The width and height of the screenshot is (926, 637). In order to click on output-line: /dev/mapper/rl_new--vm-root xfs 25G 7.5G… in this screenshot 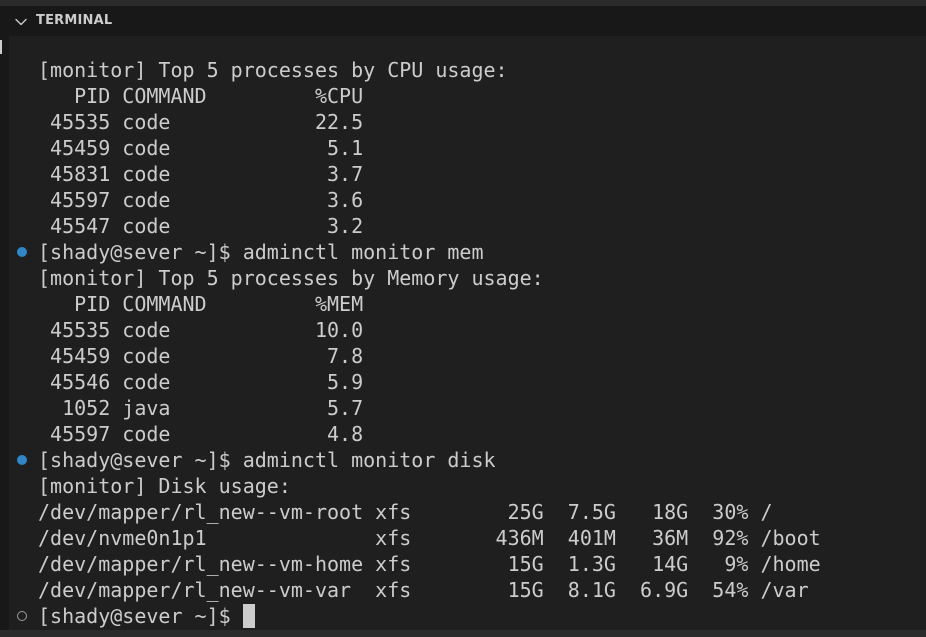, I will do `click(463, 512)`.